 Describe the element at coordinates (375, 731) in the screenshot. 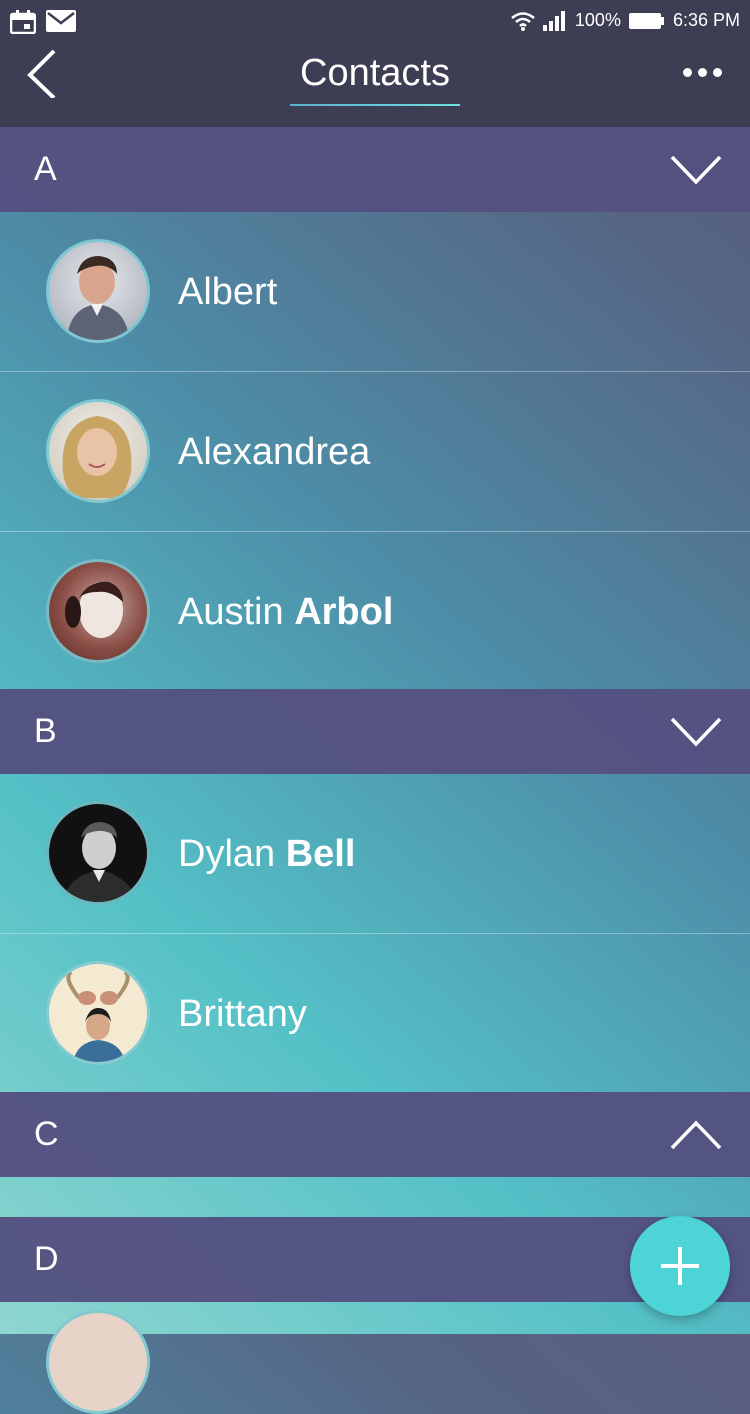

I see `section-header-b: B` at that location.